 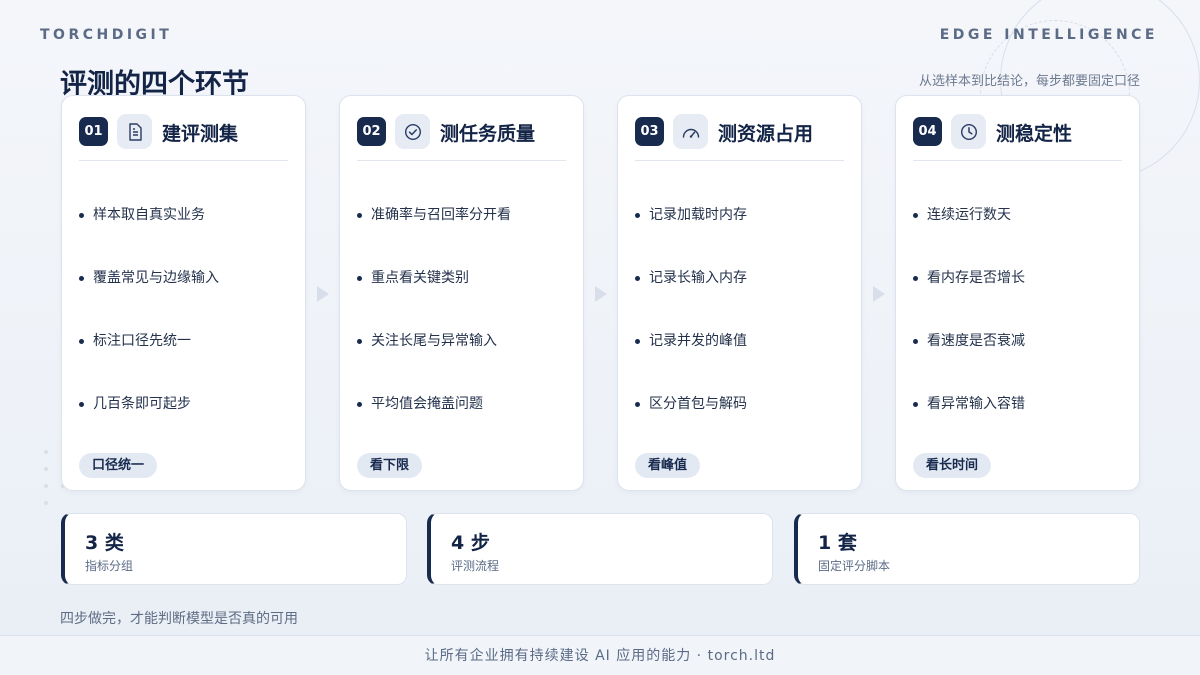 What do you see at coordinates (104, 543) in the screenshot?
I see `stat-value: 3 类` at bounding box center [104, 543].